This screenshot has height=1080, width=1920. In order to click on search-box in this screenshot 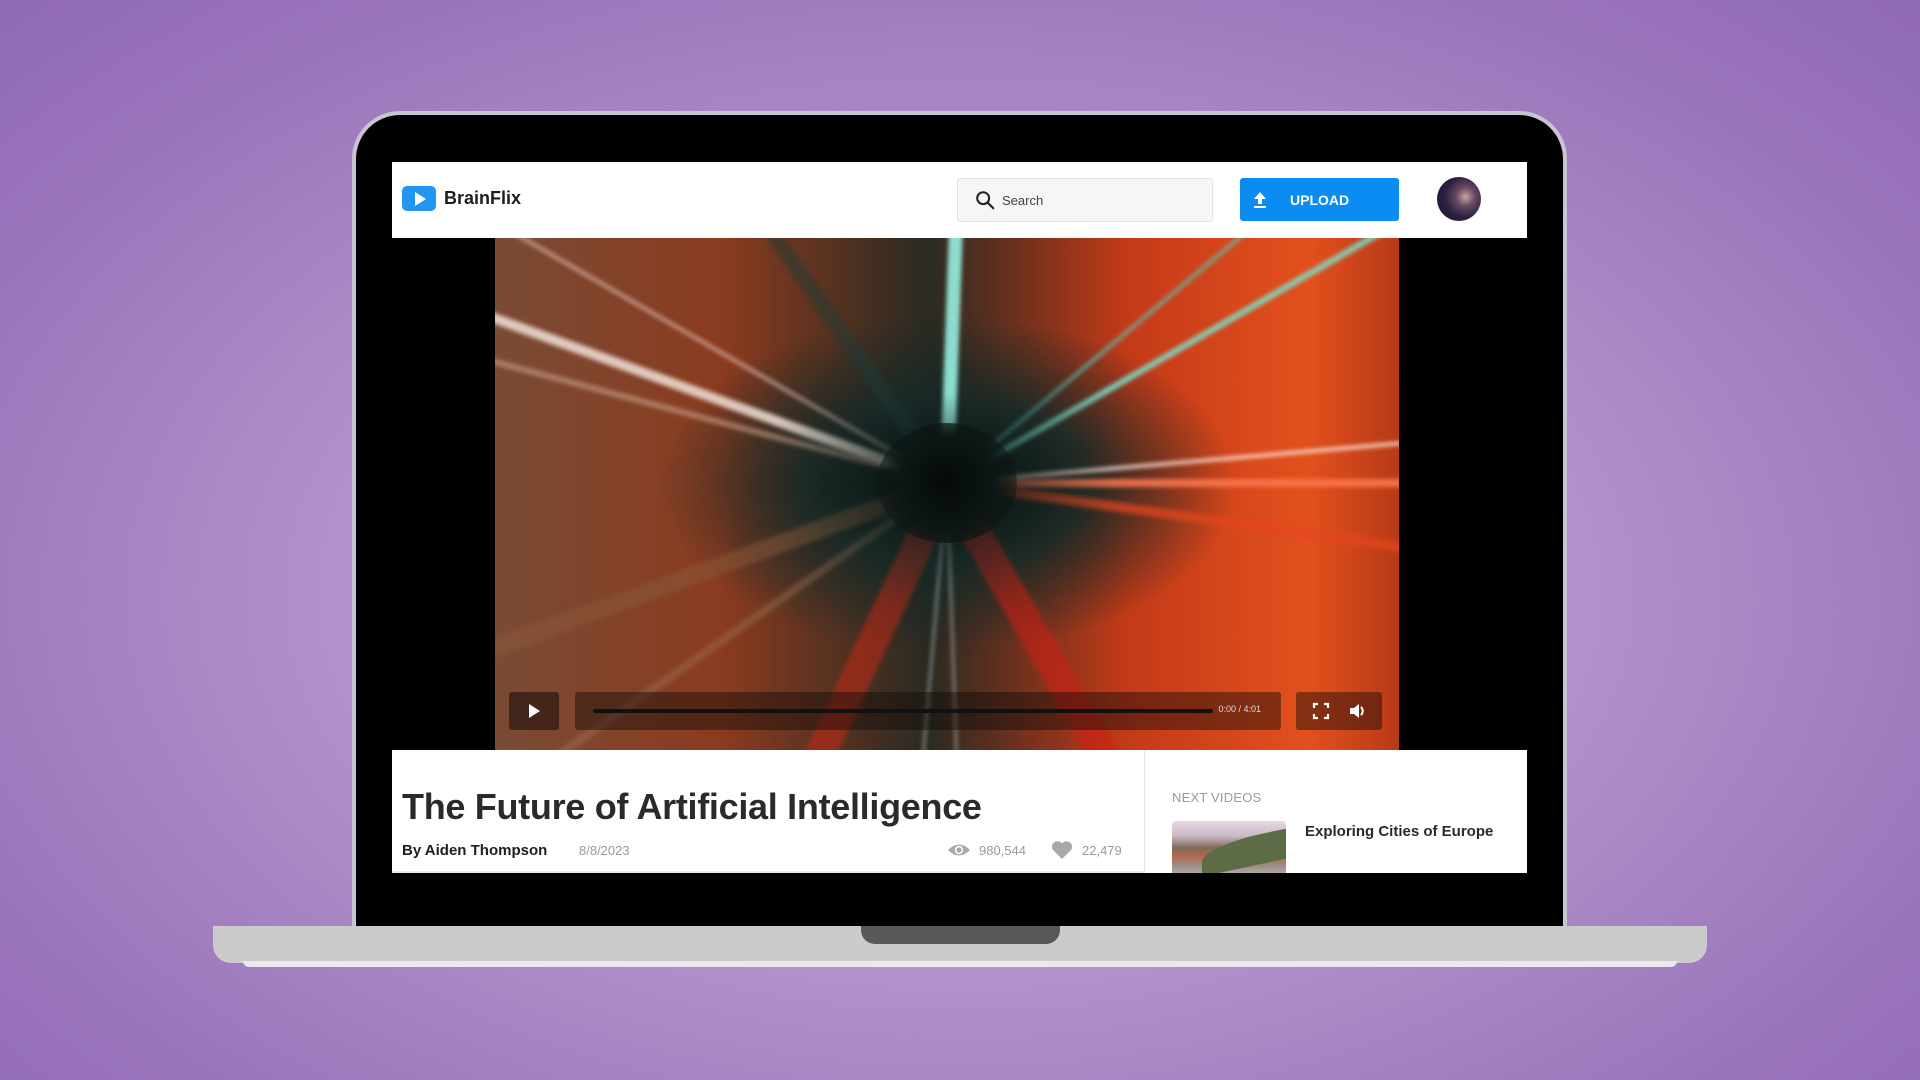, I will do `click(1085, 200)`.